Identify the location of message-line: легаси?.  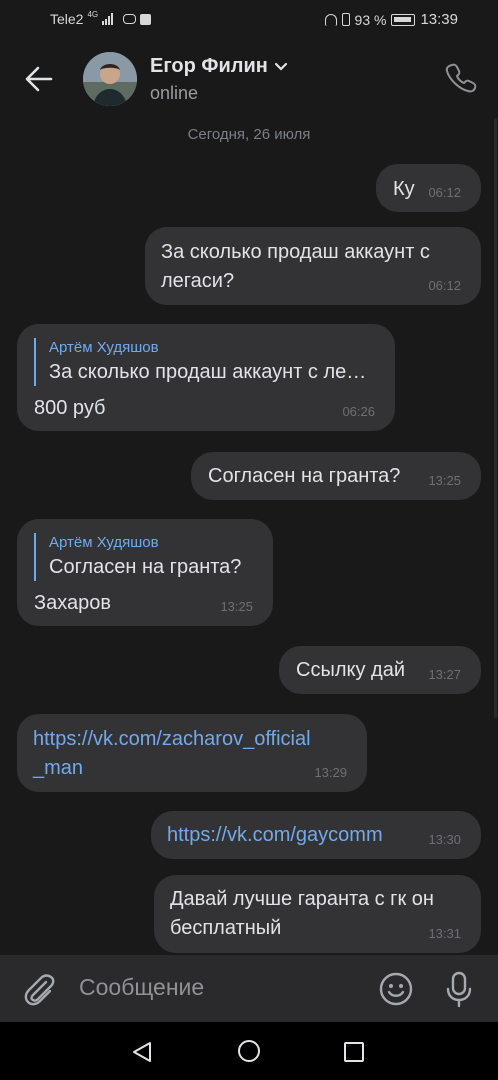
(198, 281).